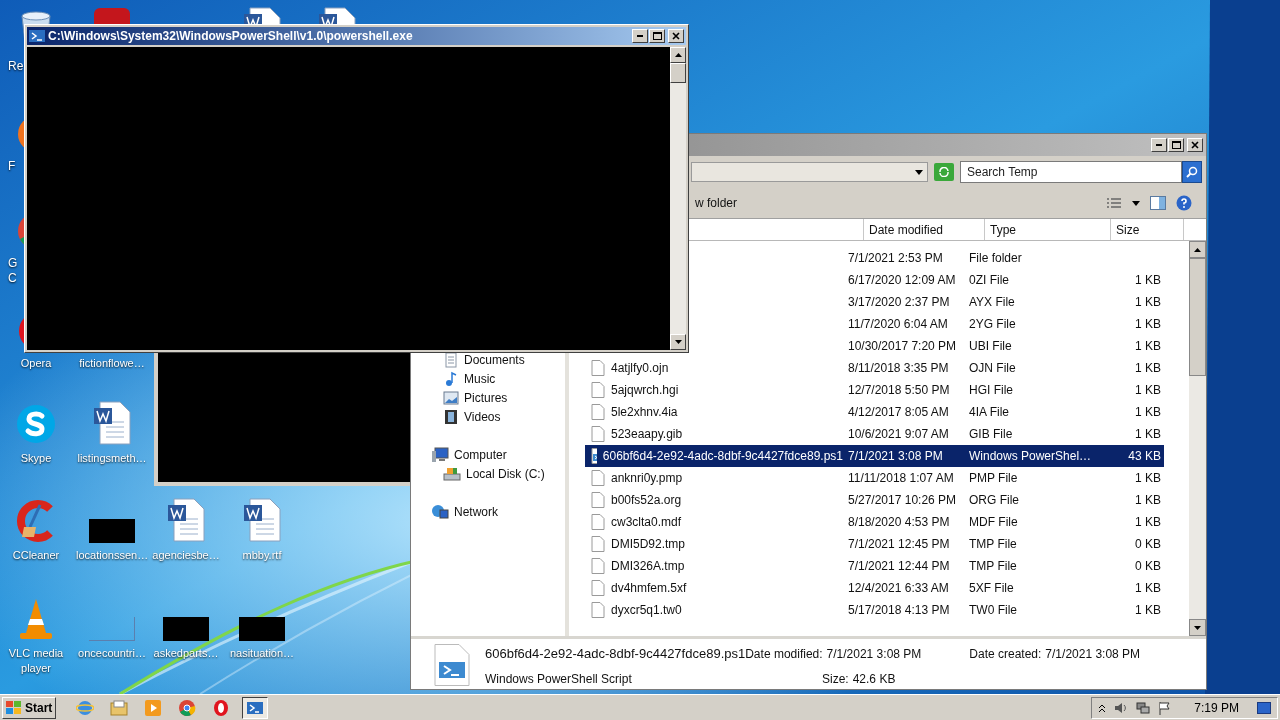 This screenshot has height=720, width=1280. I want to click on search-field: Search Temp, so click(1071, 172).